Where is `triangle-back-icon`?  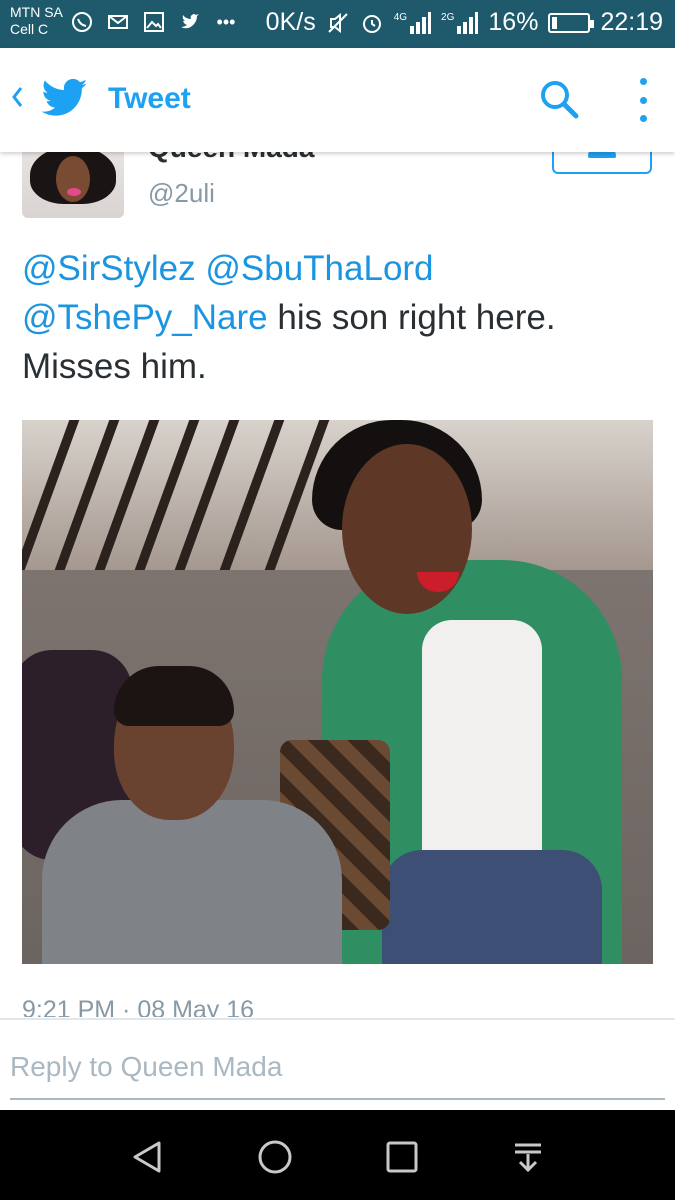 triangle-back-icon is located at coordinates (147, 1157).